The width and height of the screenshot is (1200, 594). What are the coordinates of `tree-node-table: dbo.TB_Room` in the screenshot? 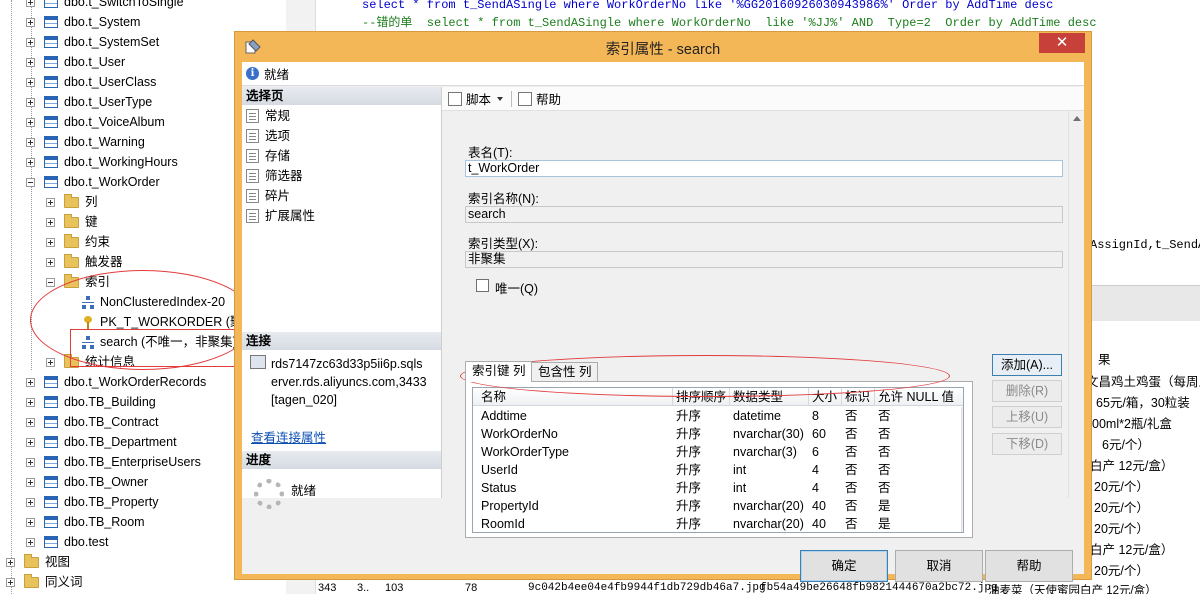 It's located at (85, 522).